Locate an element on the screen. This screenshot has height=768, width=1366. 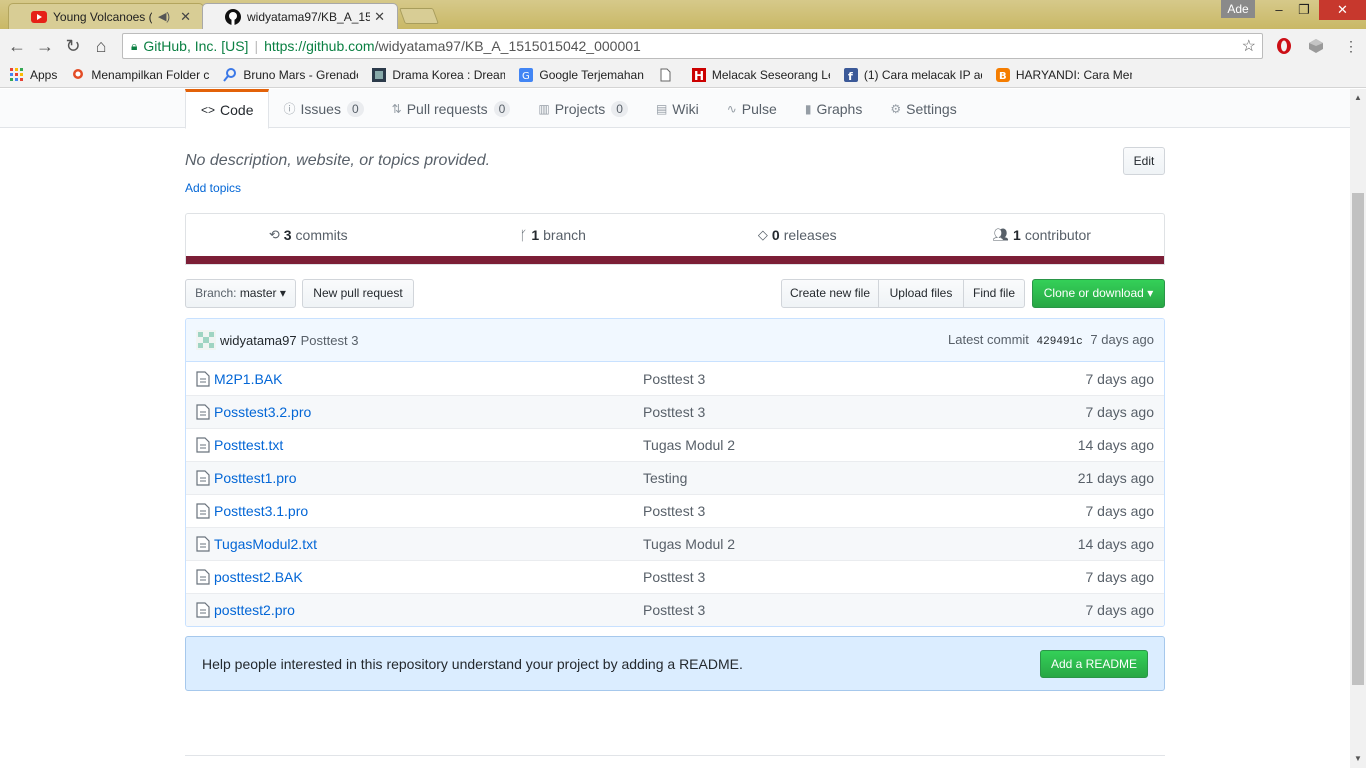
releases-link: ◇ 0 releases is located at coordinates (797, 235).